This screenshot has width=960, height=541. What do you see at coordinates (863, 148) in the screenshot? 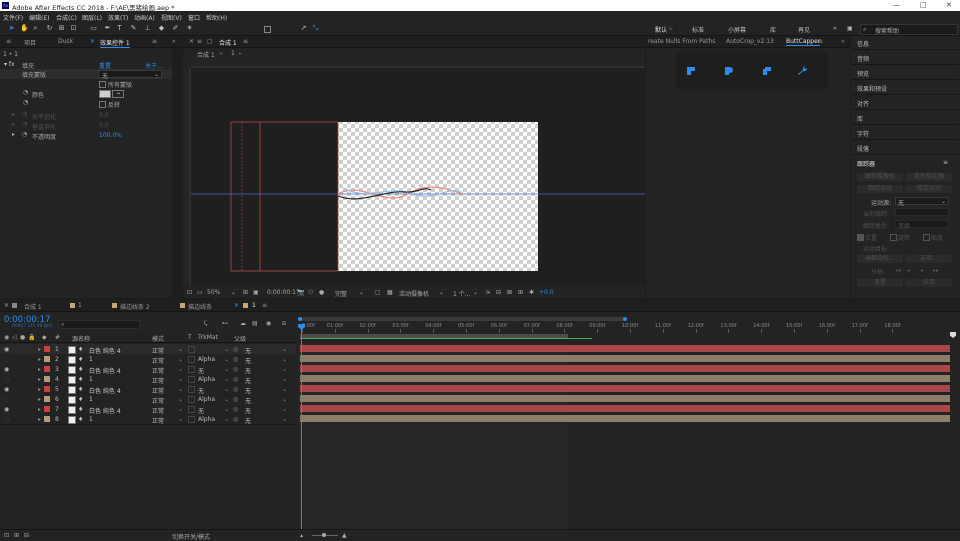
I see `panel-paragraph: 段落` at bounding box center [863, 148].